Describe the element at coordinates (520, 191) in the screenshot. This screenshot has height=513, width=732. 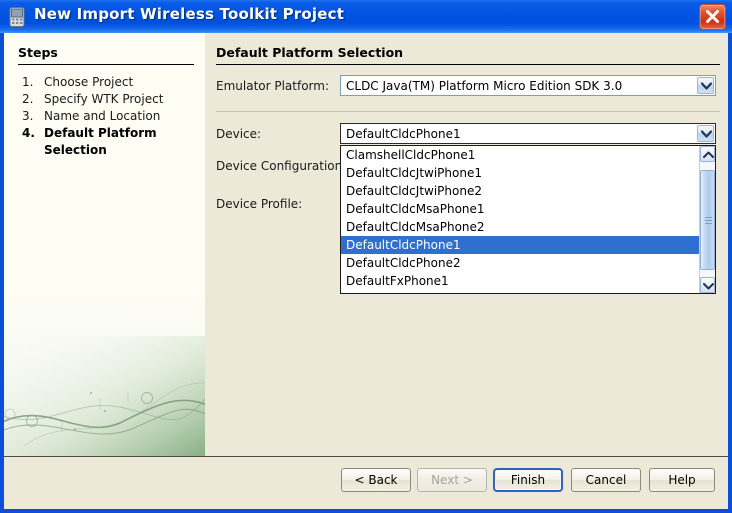
I see `list-item: DefaultCldcJtwiPhone2` at that location.